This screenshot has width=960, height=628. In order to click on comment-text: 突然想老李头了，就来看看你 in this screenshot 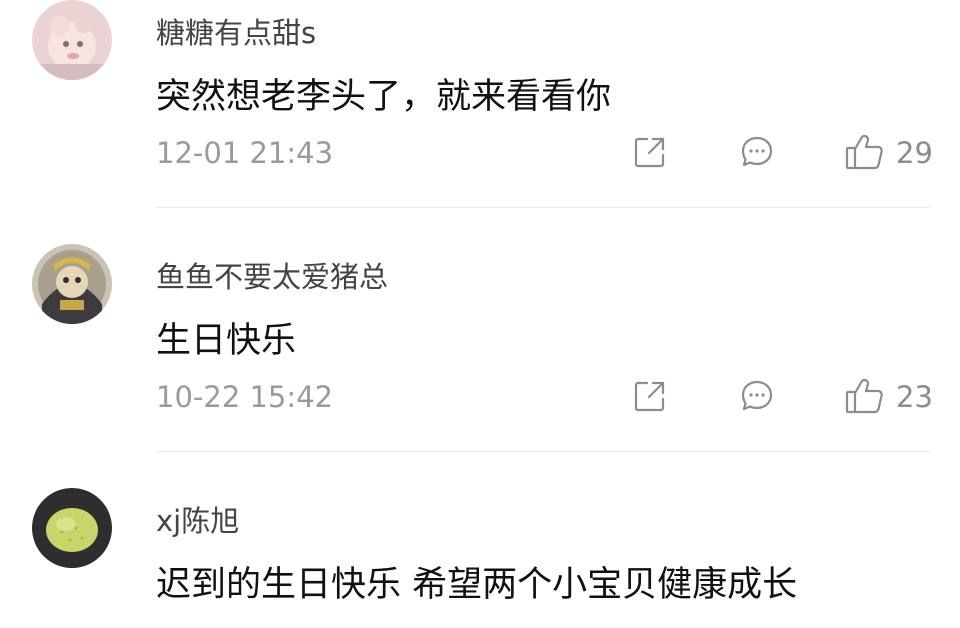, I will do `click(384, 97)`.